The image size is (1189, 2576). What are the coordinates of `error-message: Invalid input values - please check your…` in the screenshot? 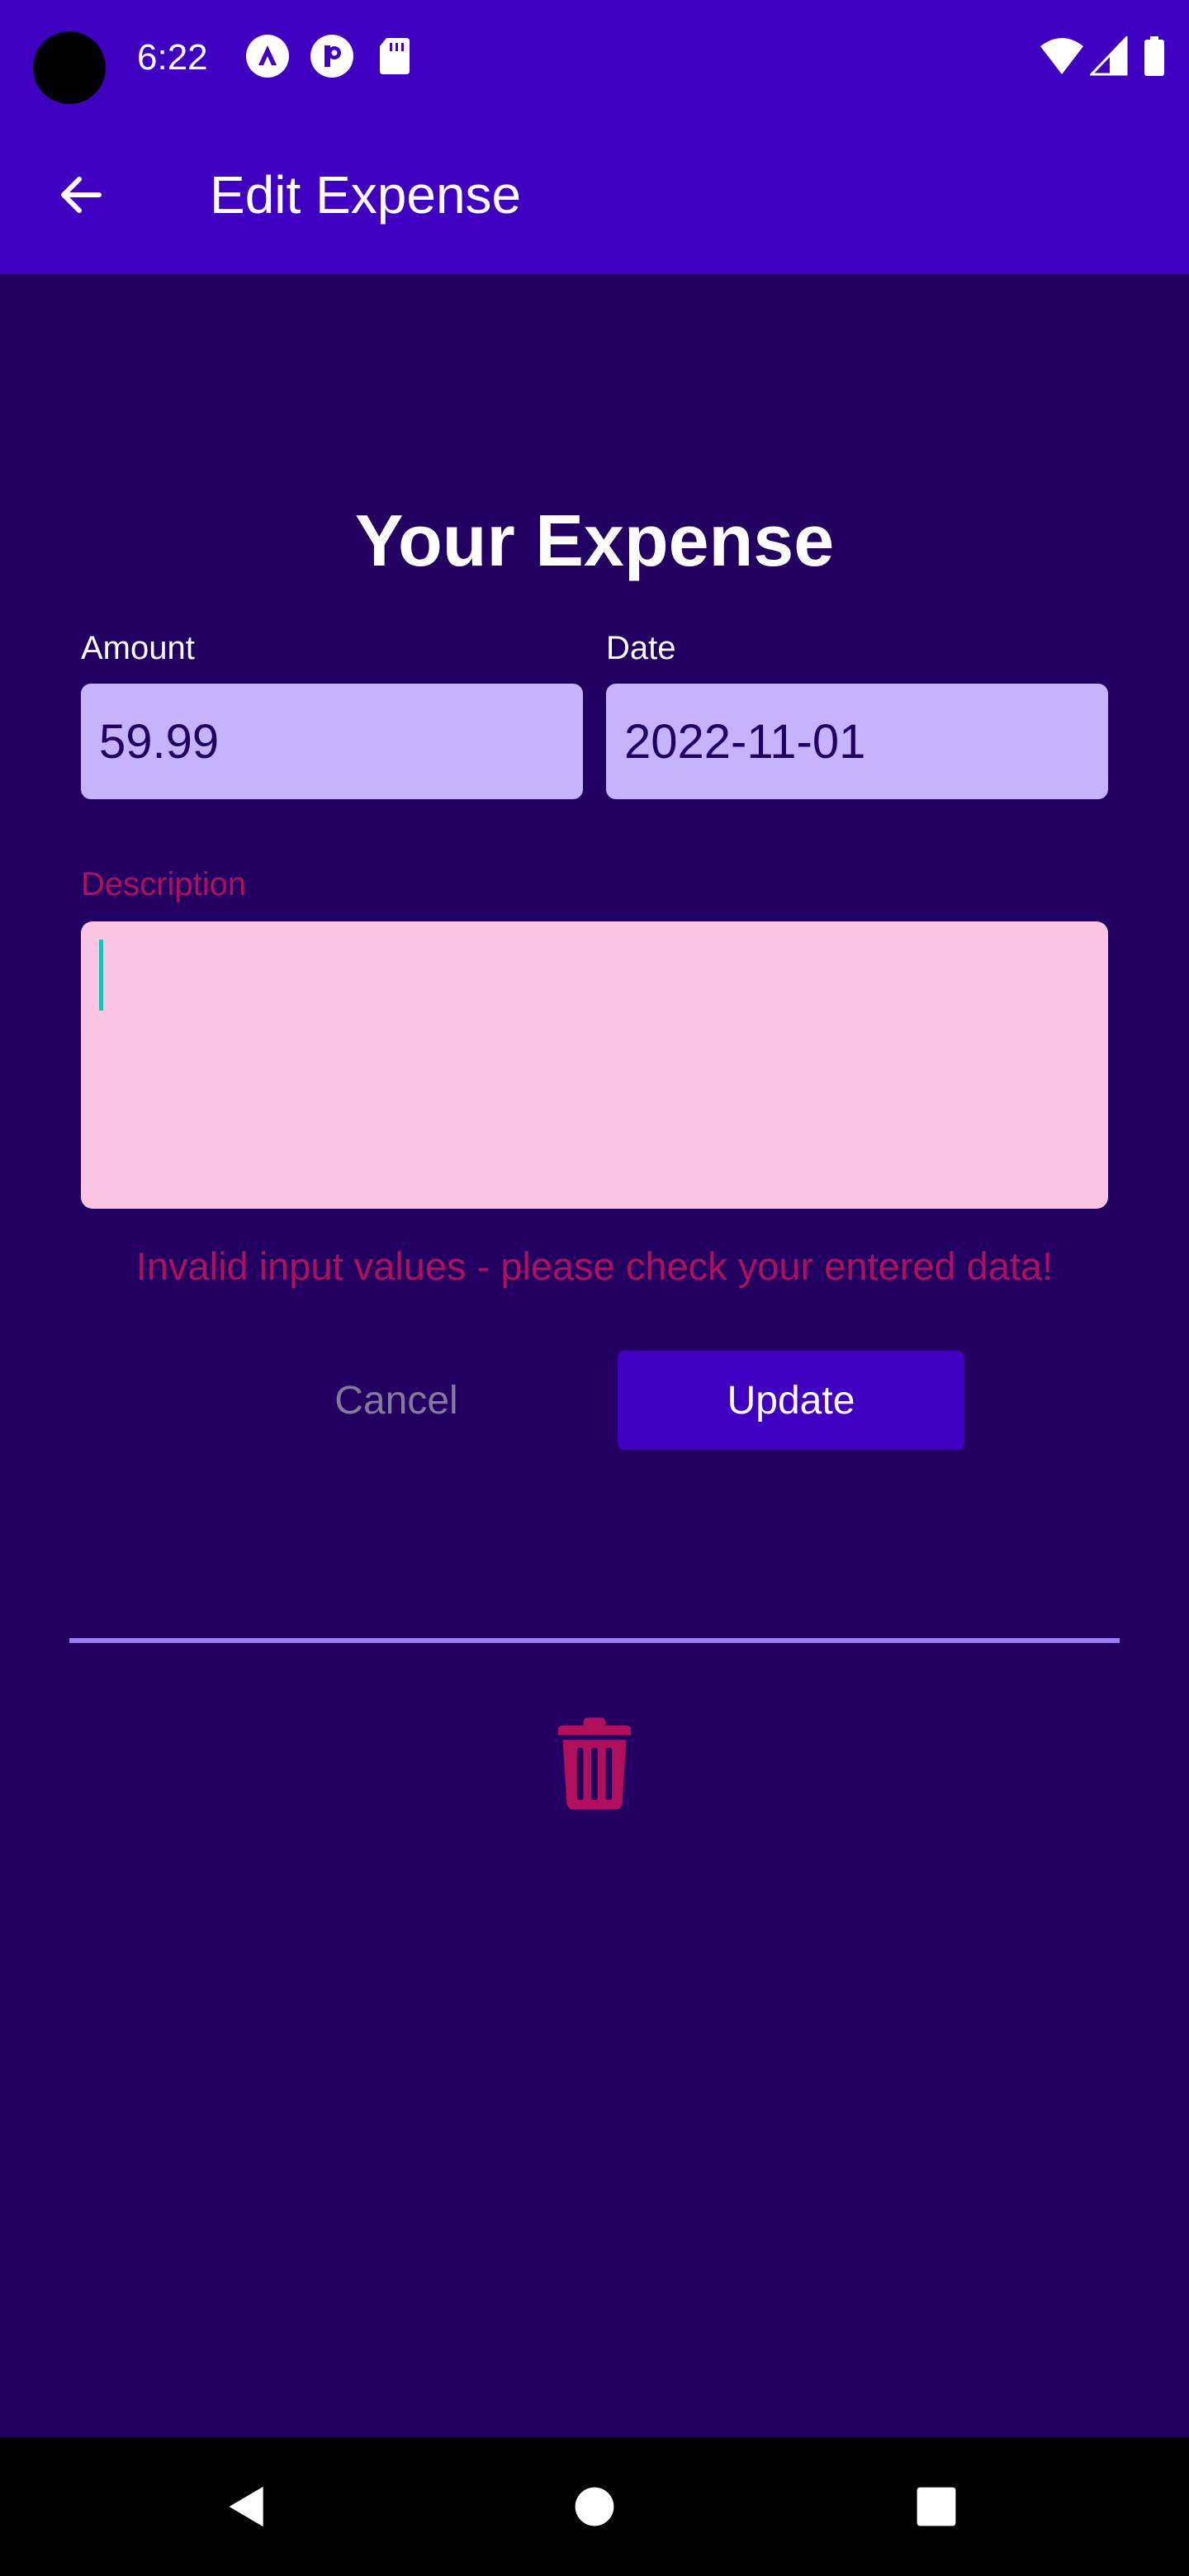 It's located at (594, 1266).